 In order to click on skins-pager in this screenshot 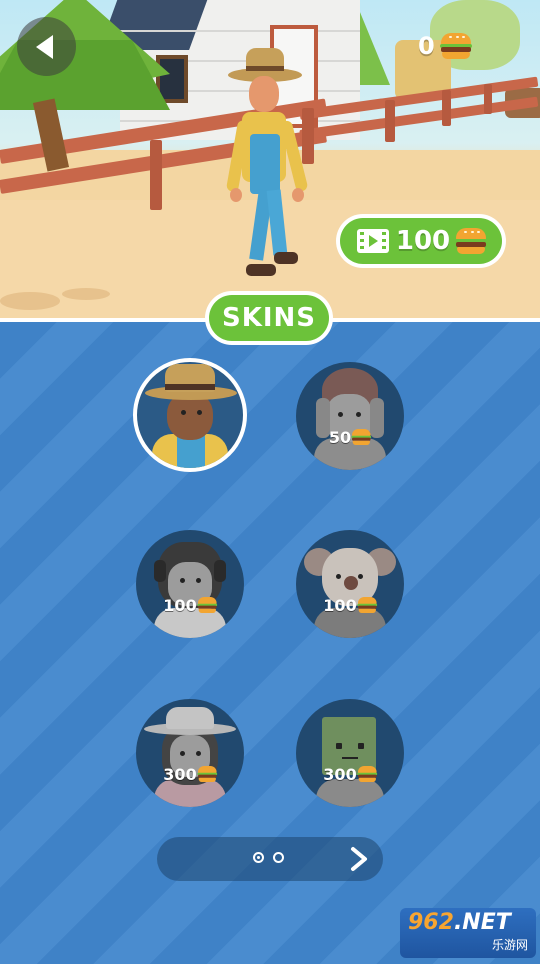, I will do `click(270, 859)`.